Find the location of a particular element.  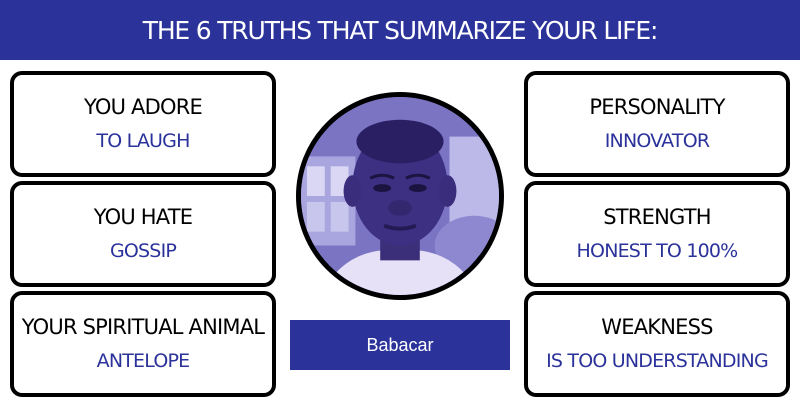

card-you-adore: YOU ADORE TO LAUGH is located at coordinates (143, 124).